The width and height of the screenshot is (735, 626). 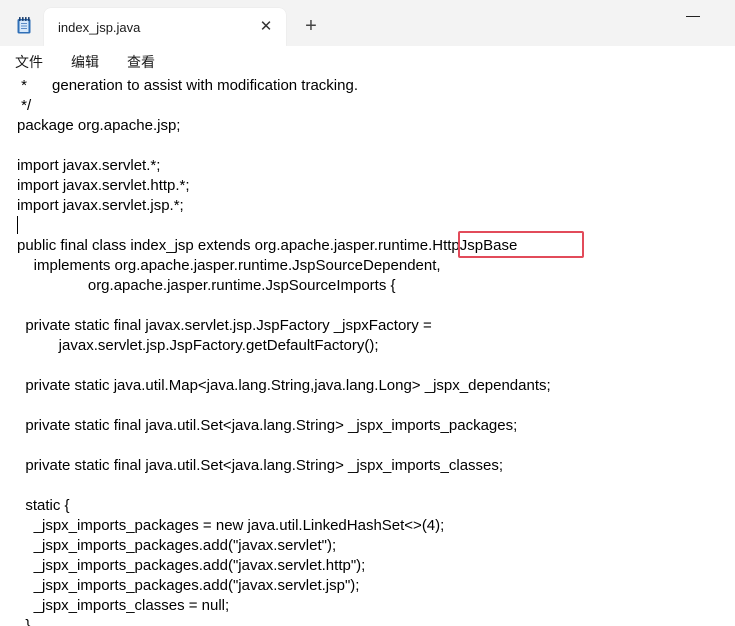 What do you see at coordinates (29, 62) in the screenshot?
I see `menu-file: 文件` at bounding box center [29, 62].